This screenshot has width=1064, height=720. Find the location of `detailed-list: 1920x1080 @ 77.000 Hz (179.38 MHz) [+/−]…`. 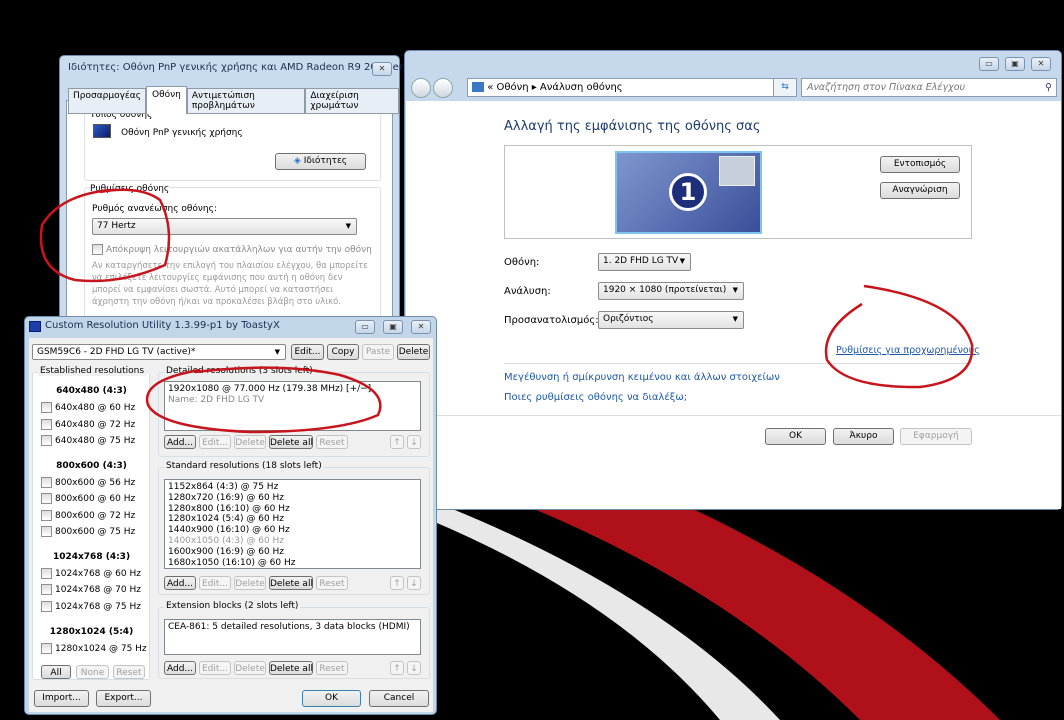

detailed-list: 1920x1080 @ 77.000 Hz (179.38 MHz) [+/−]… is located at coordinates (292, 406).